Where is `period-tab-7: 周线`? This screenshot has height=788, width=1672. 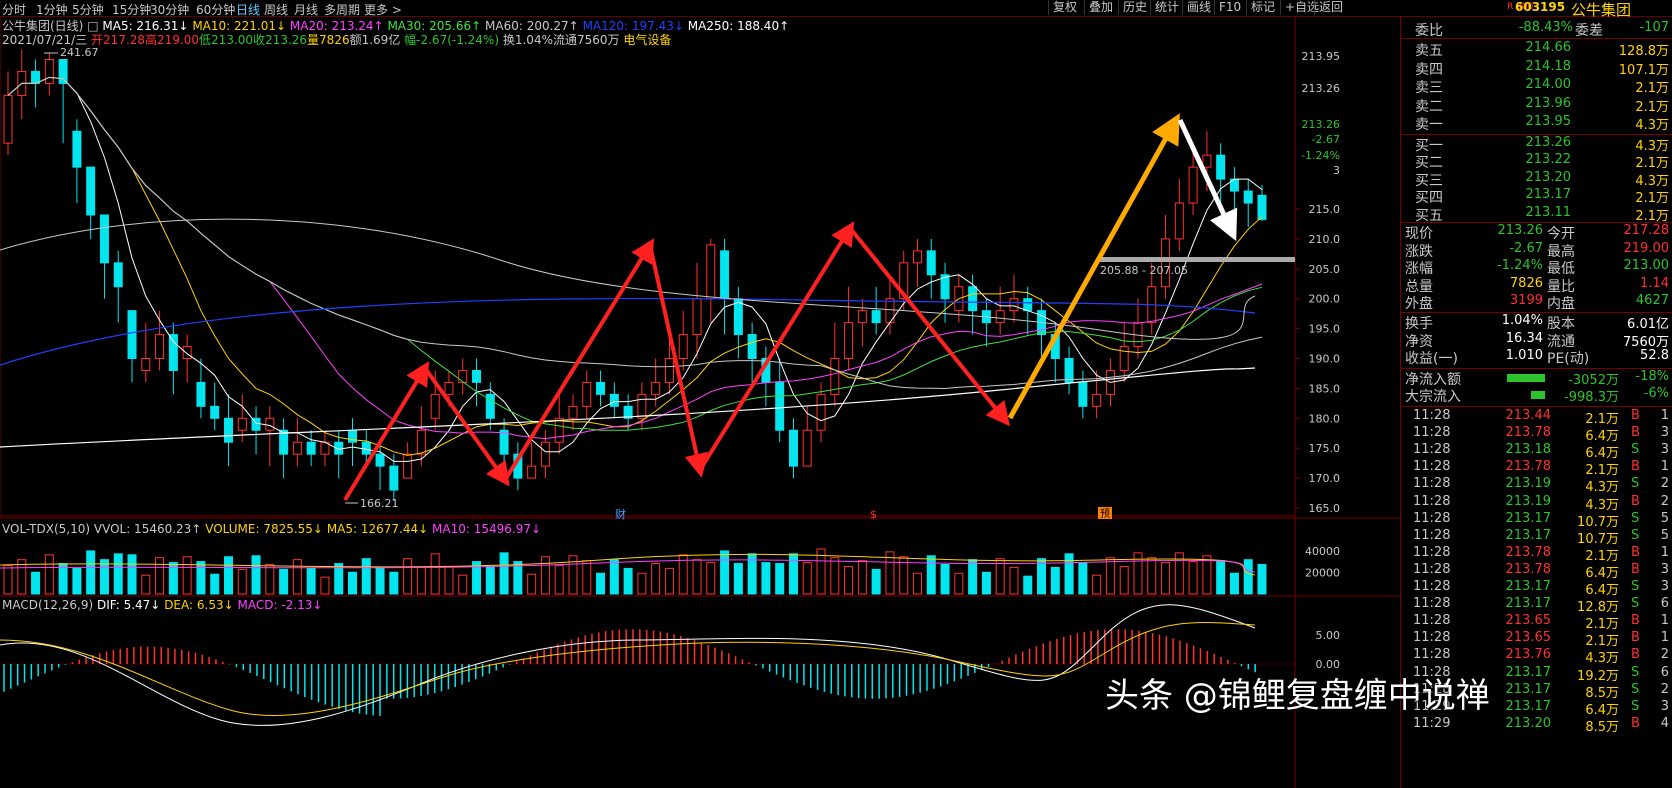
period-tab-7: 周线 is located at coordinates (276, 9).